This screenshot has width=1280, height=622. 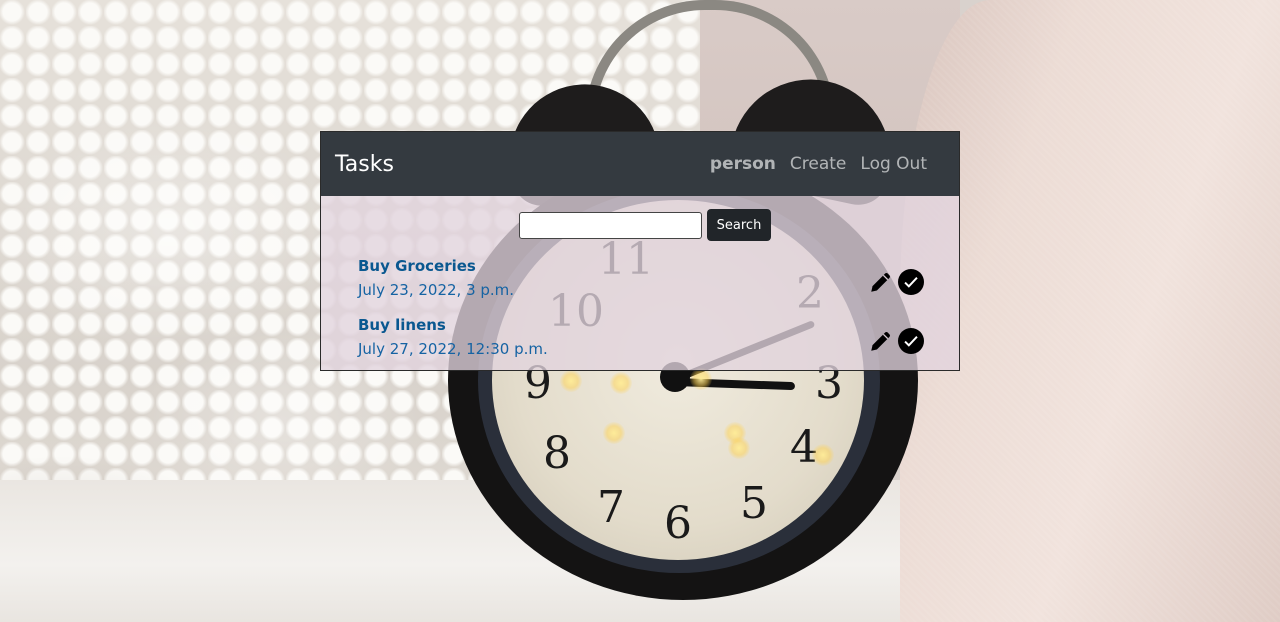 What do you see at coordinates (678, 523) in the screenshot?
I see `clock-numeral: 6` at bounding box center [678, 523].